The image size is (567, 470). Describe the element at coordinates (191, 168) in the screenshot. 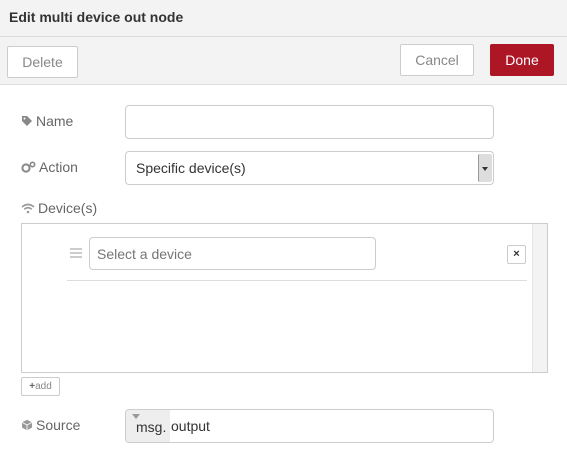

I see `action-select-value: Specific device(s)` at that location.